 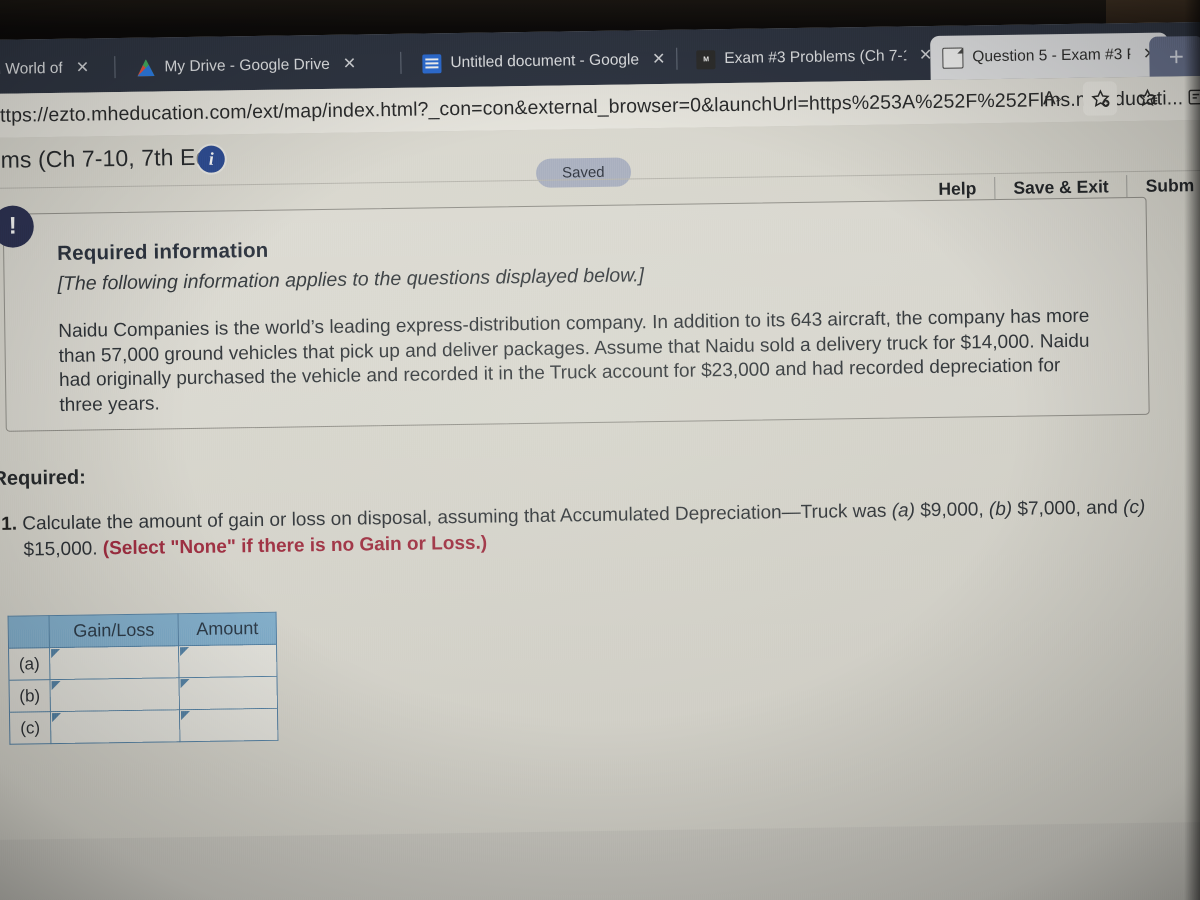 I want to click on page-icon, so click(x=953, y=58).